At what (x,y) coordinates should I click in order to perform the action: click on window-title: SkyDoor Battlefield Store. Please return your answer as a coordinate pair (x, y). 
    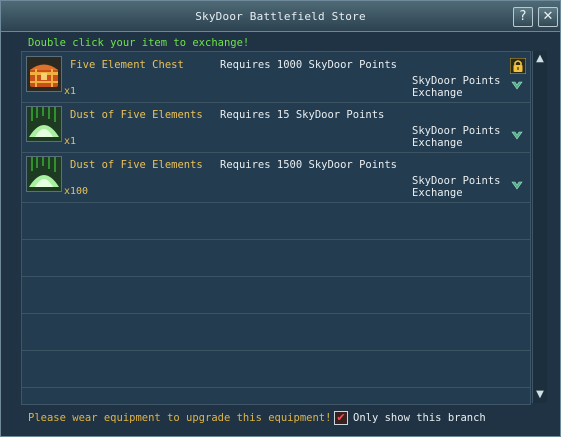
    Looking at the image, I should click on (280, 16).